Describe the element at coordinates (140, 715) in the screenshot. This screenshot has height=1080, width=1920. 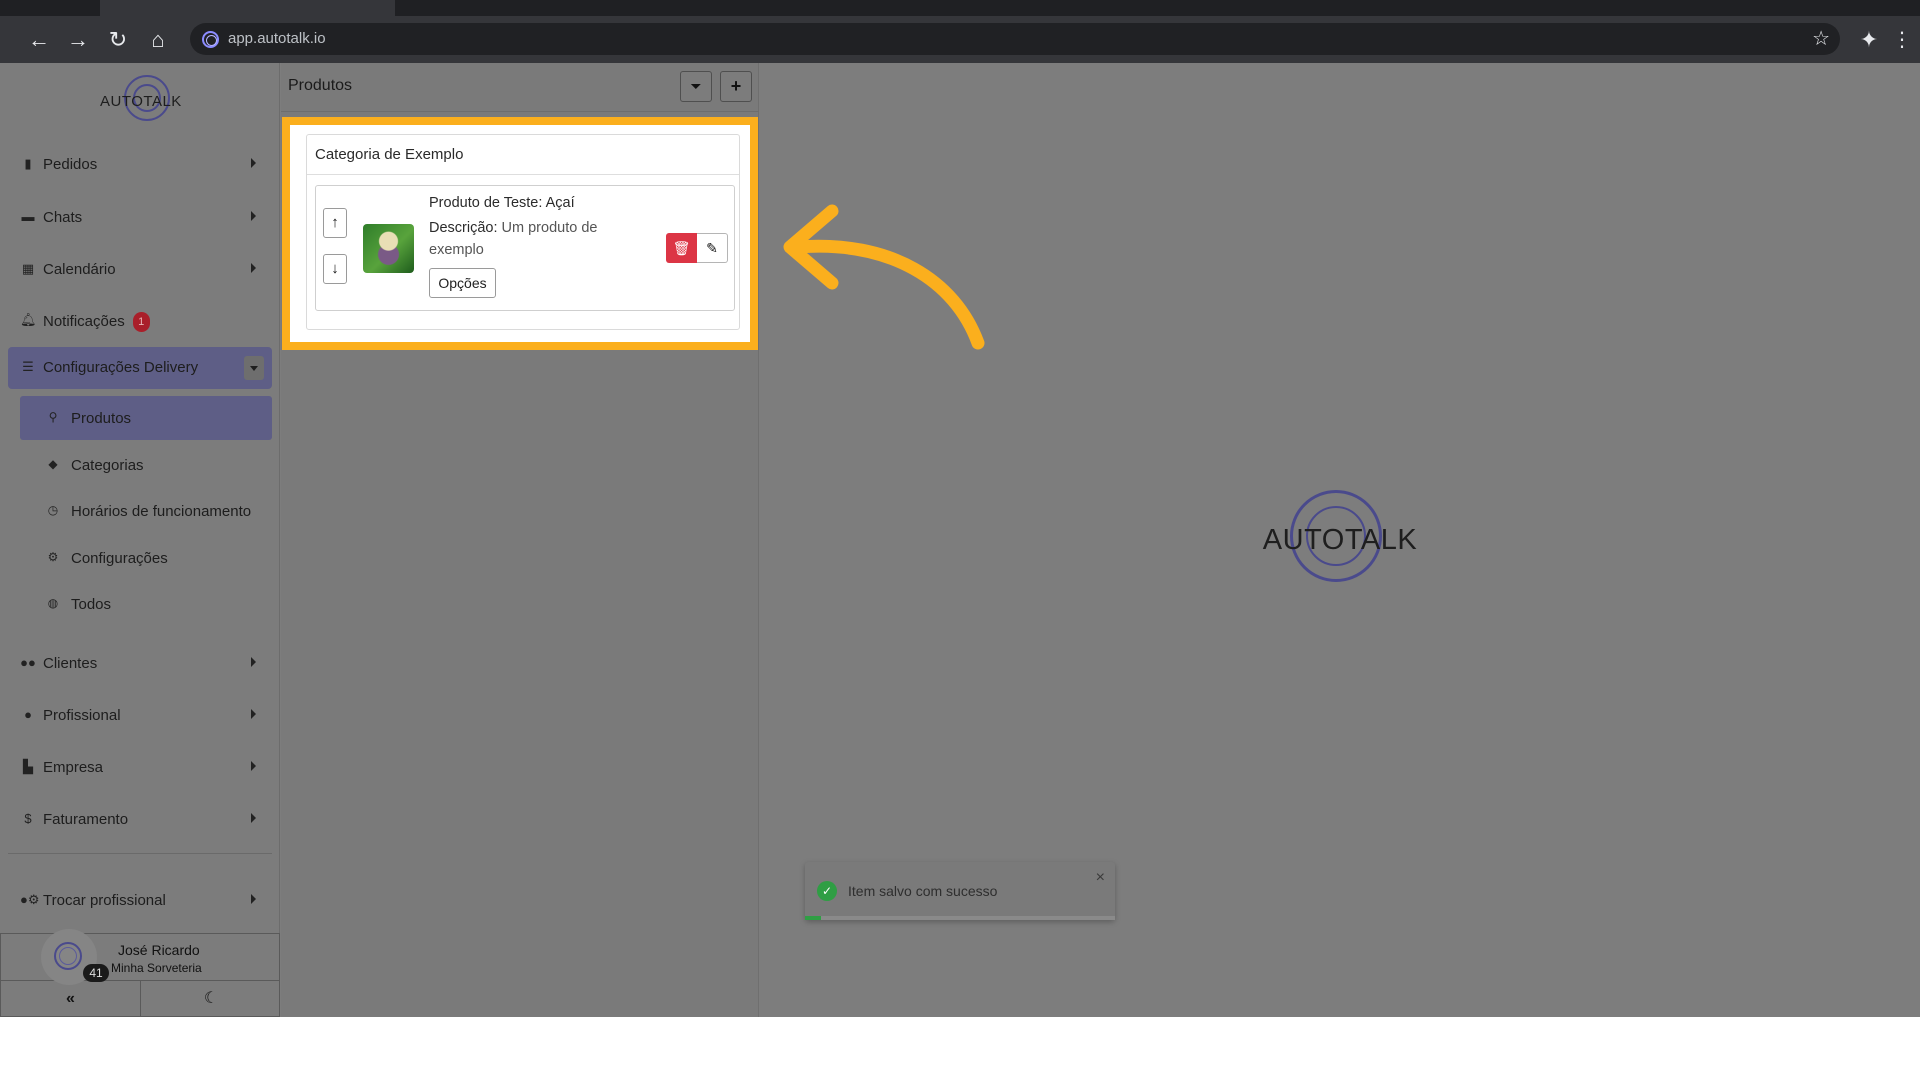
I see `sidebar-item-profissional: ● Profissional` at that location.